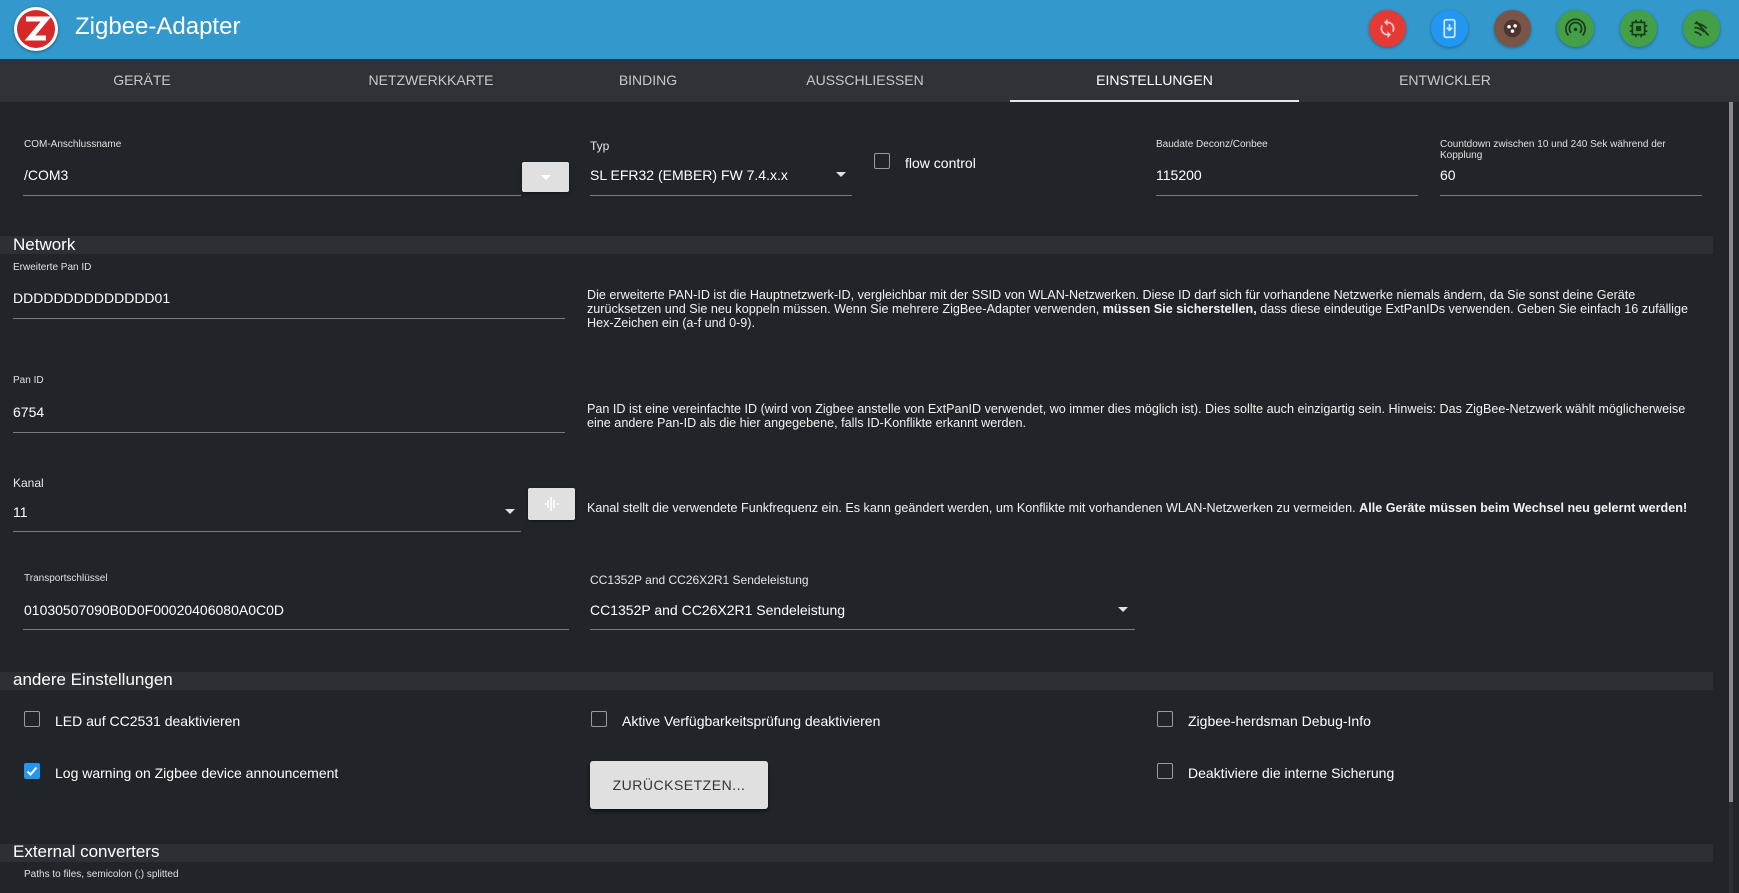  Describe the element at coordinates (431, 80) in the screenshot. I see `tab-netzwerkkarte: NETZWERKKARTE` at that location.